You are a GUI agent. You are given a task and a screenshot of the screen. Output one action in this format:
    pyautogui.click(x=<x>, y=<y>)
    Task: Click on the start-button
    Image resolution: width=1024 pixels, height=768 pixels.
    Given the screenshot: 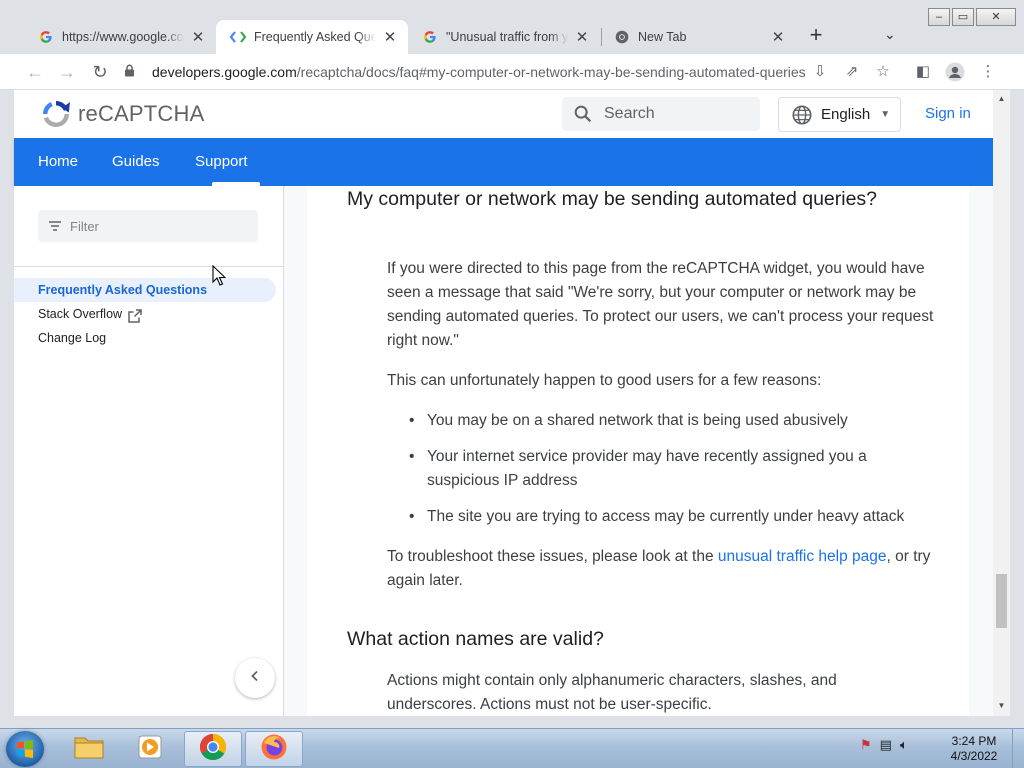 What is the action you would take?
    pyautogui.click(x=25, y=749)
    